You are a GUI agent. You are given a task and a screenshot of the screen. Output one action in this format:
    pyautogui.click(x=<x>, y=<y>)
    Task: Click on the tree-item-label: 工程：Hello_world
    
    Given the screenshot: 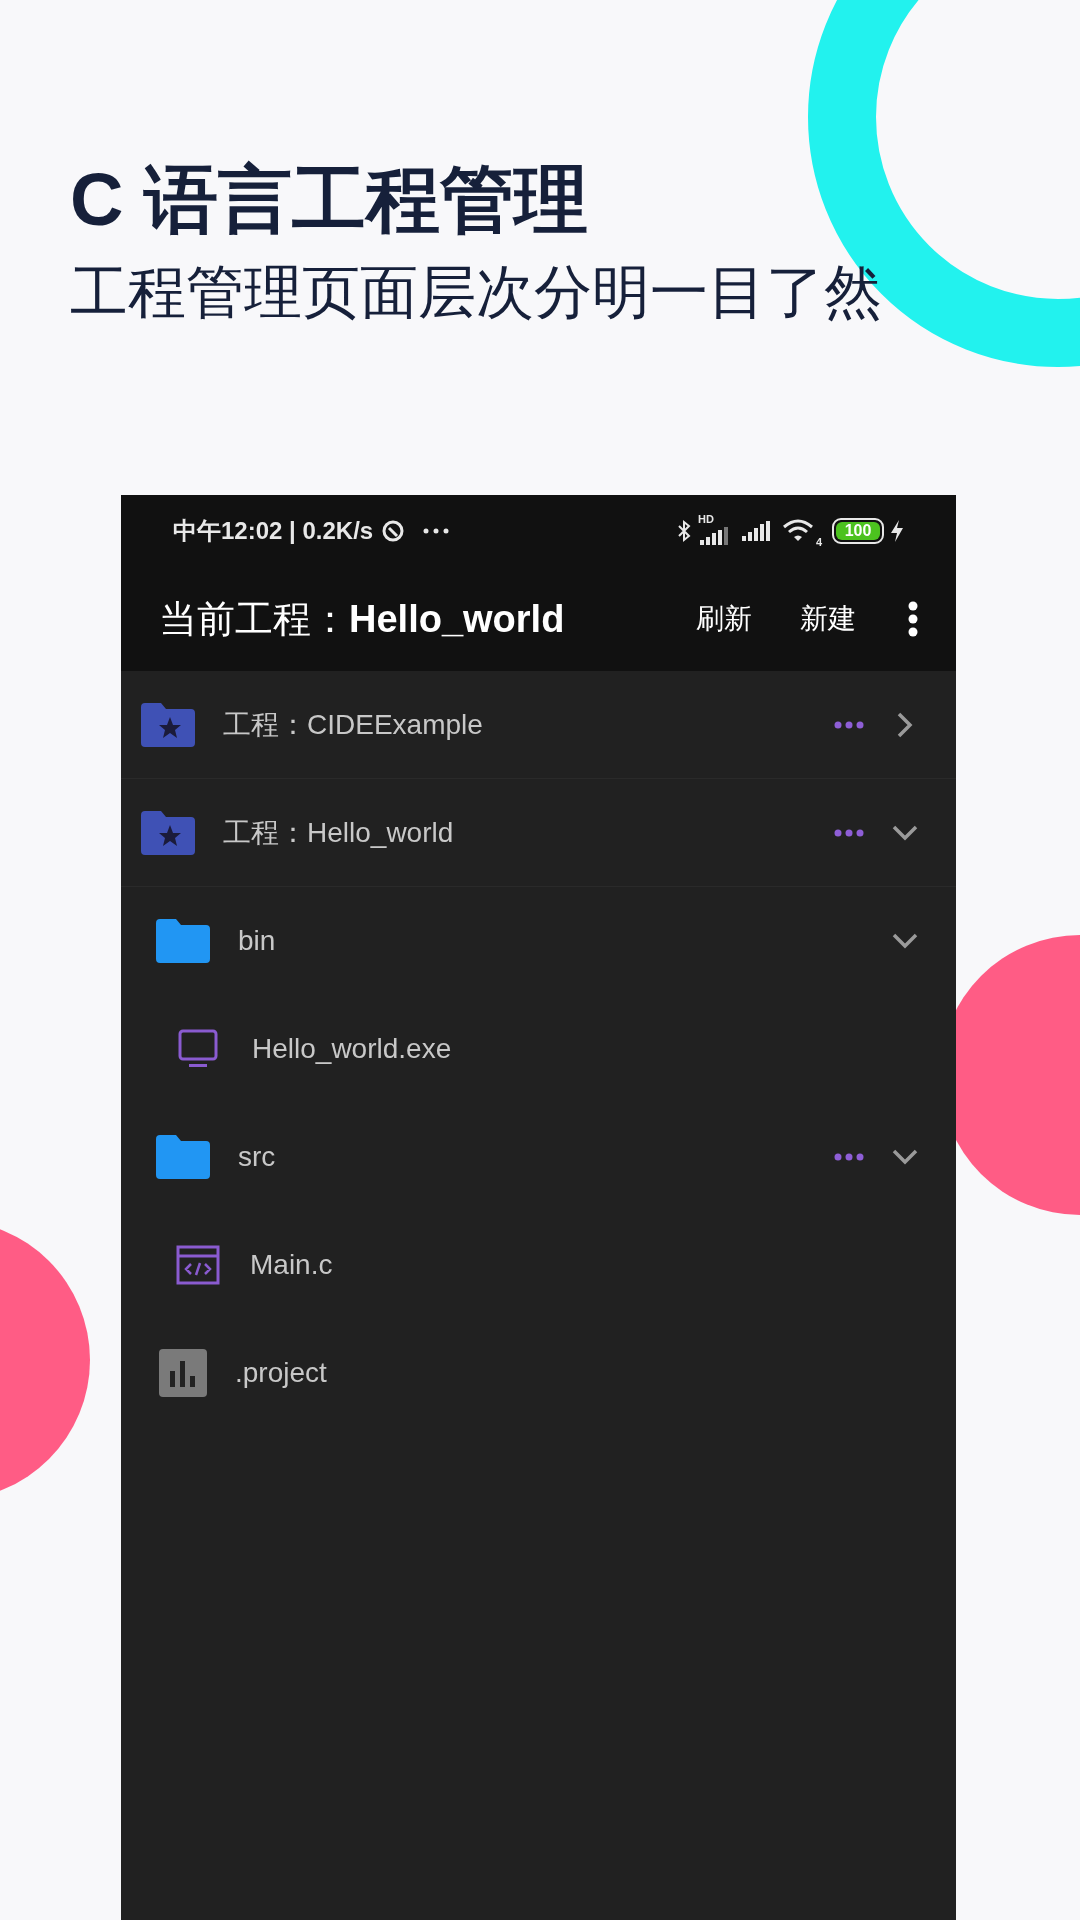 What is the action you would take?
    pyautogui.click(x=338, y=832)
    